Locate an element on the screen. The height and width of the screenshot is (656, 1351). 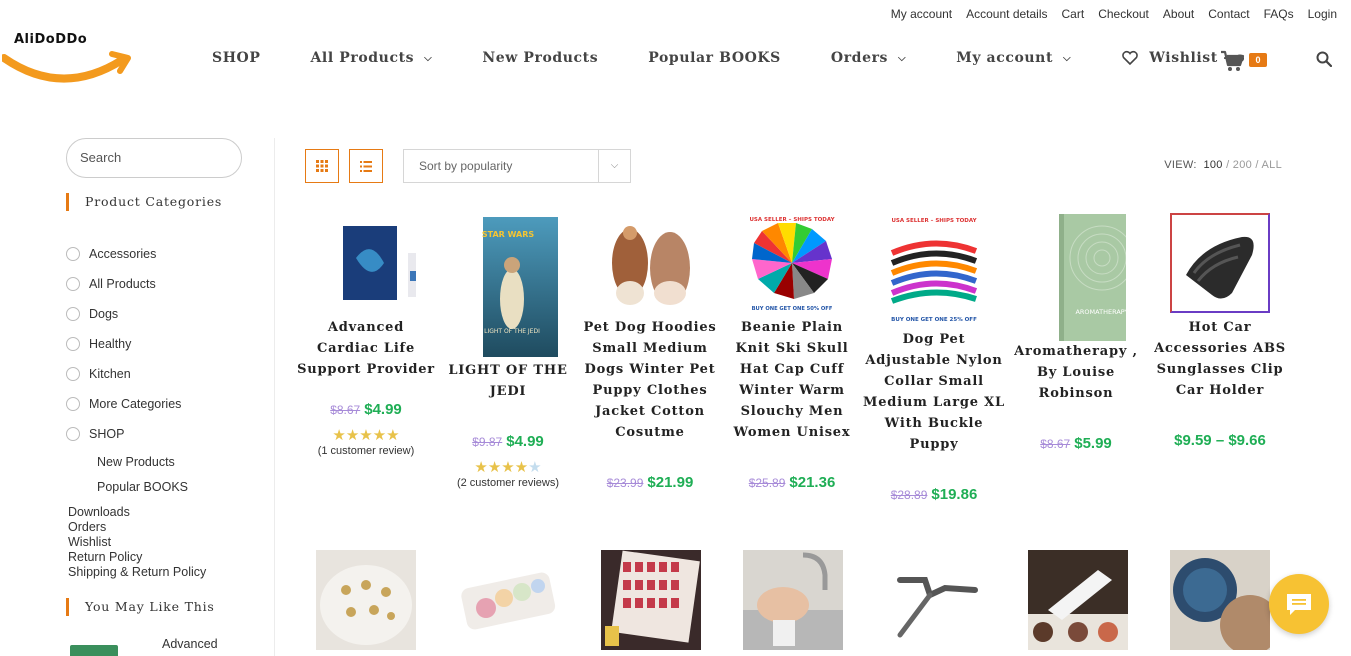
category-dogs: Dogs is located at coordinates (170, 314).